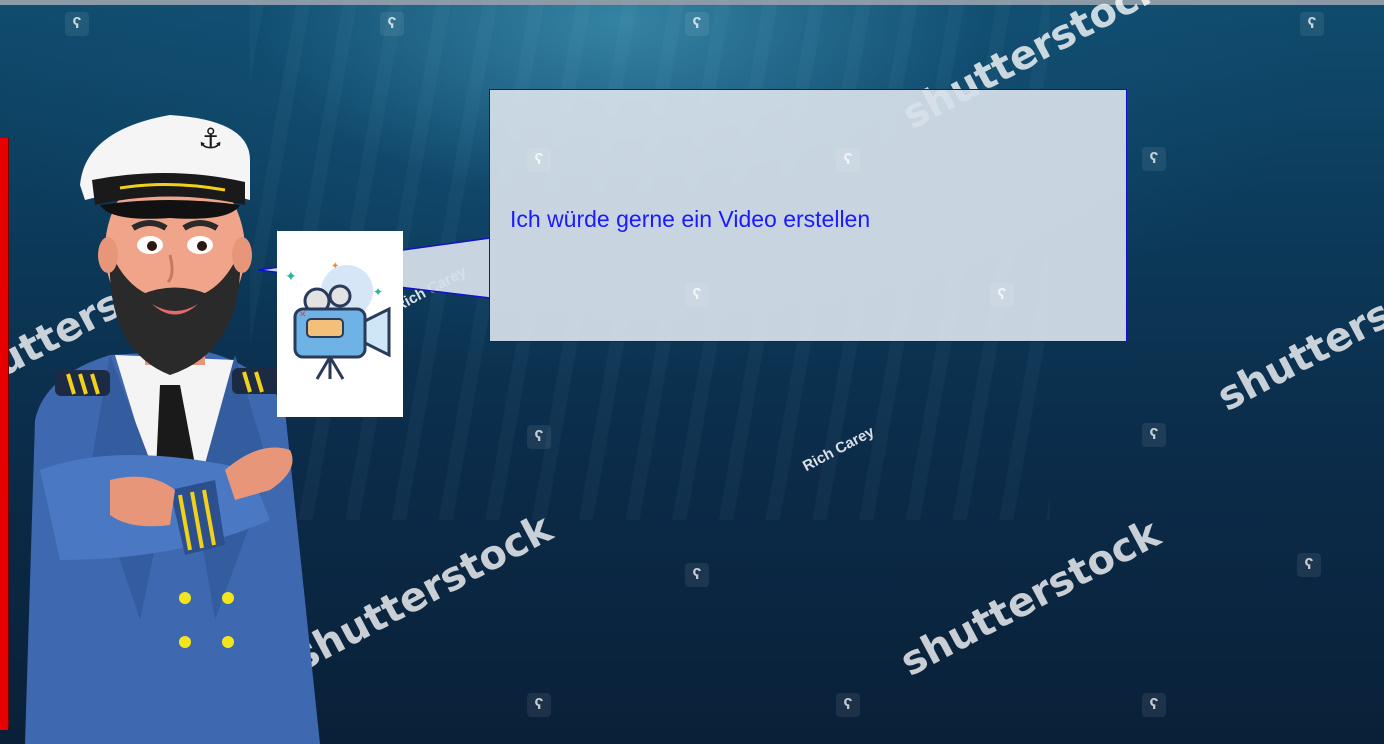  What do you see at coordinates (338, 320) in the screenshot?
I see `video-camera-icon: ✦ ✦ ✦ ✕` at bounding box center [338, 320].